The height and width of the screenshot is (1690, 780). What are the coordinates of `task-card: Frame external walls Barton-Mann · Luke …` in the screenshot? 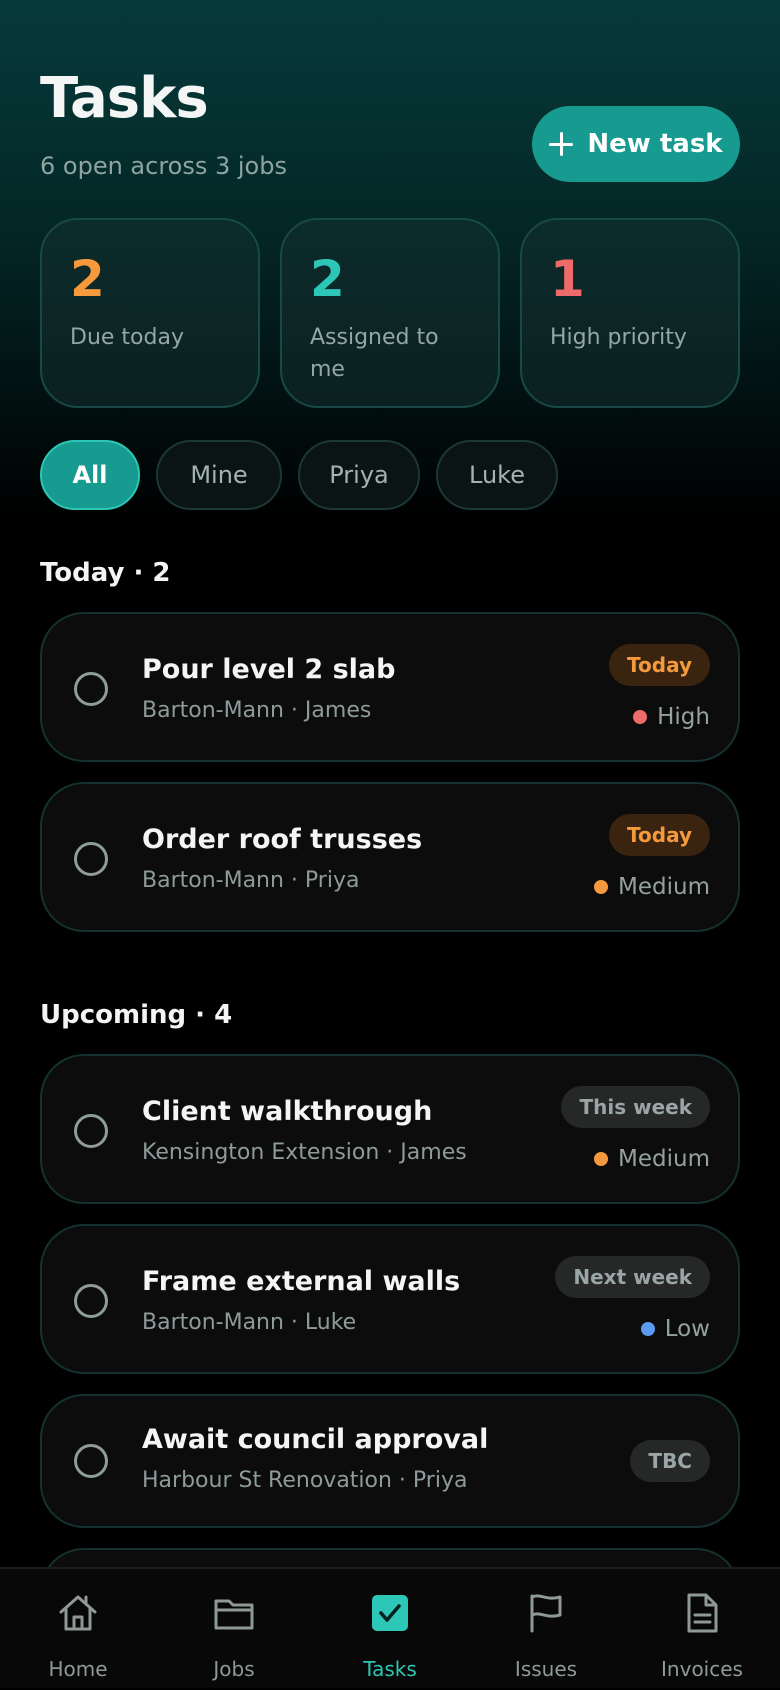 It's located at (390, 1299).